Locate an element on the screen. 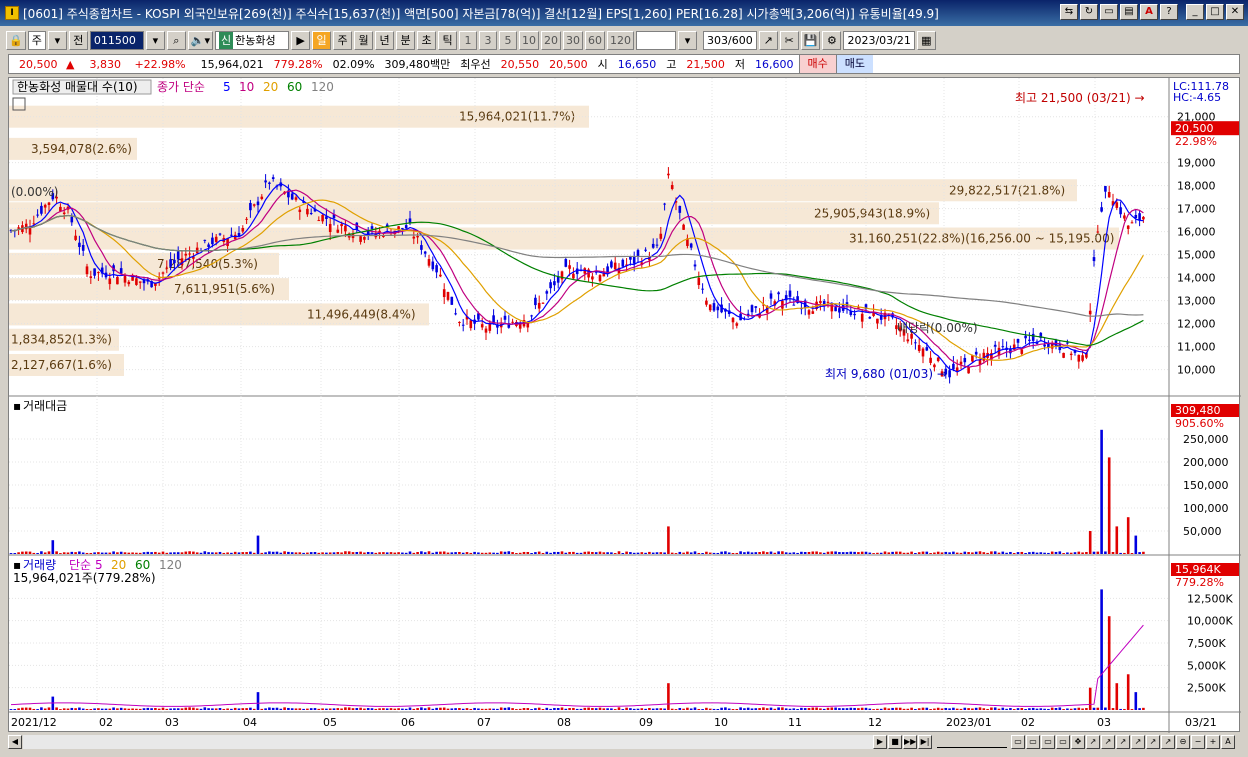  period-month: 월 is located at coordinates (364, 40).